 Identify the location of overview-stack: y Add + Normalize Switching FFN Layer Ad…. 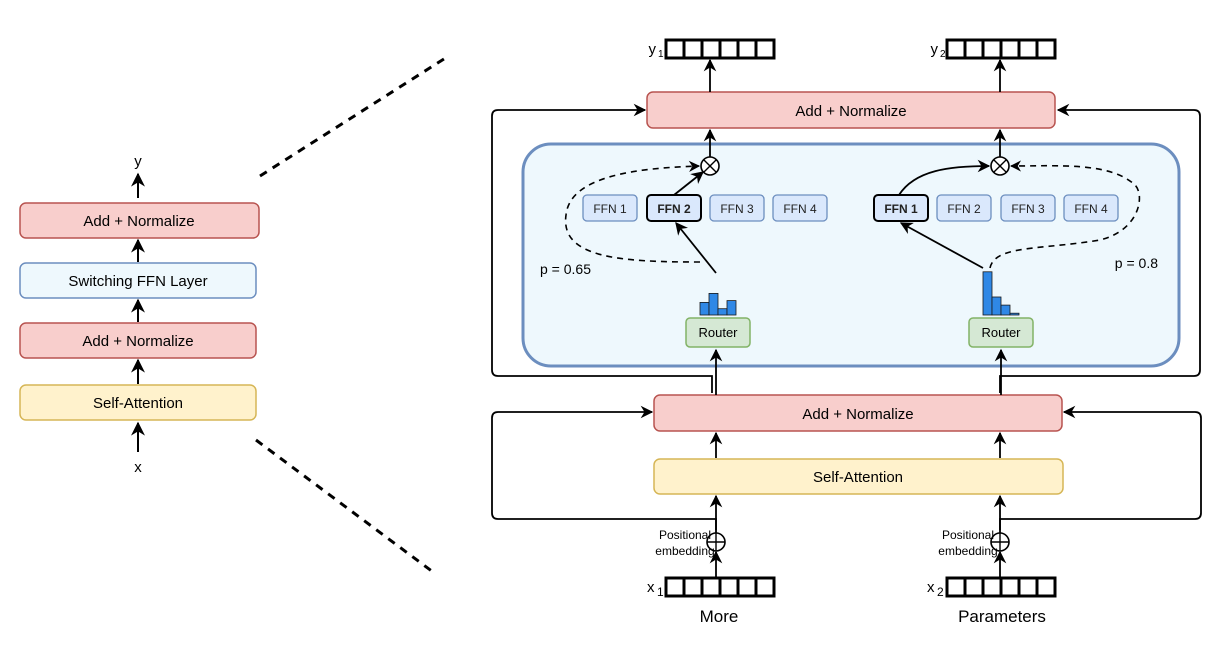
(139, 314).